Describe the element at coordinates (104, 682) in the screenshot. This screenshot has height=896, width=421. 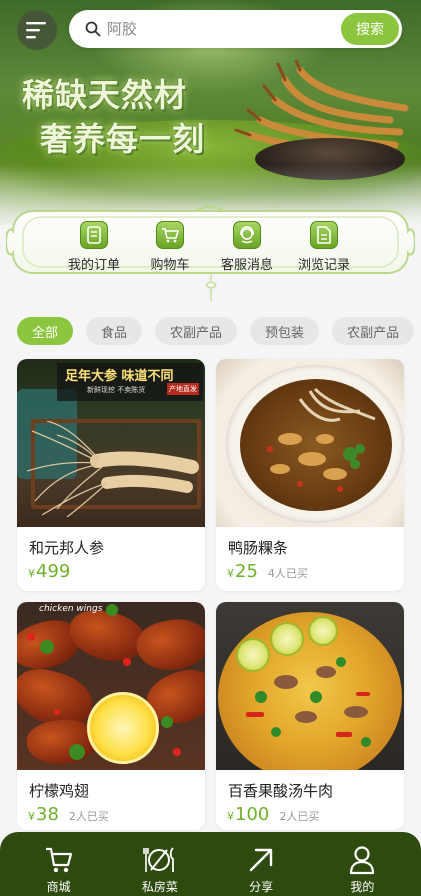
I see `garnish` at that location.